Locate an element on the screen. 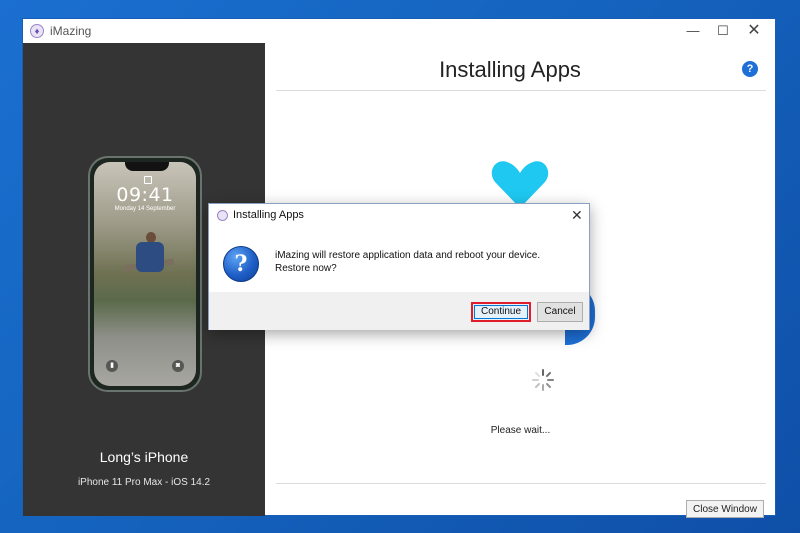  device-name: Long’s iPhone is located at coordinates (144, 457).